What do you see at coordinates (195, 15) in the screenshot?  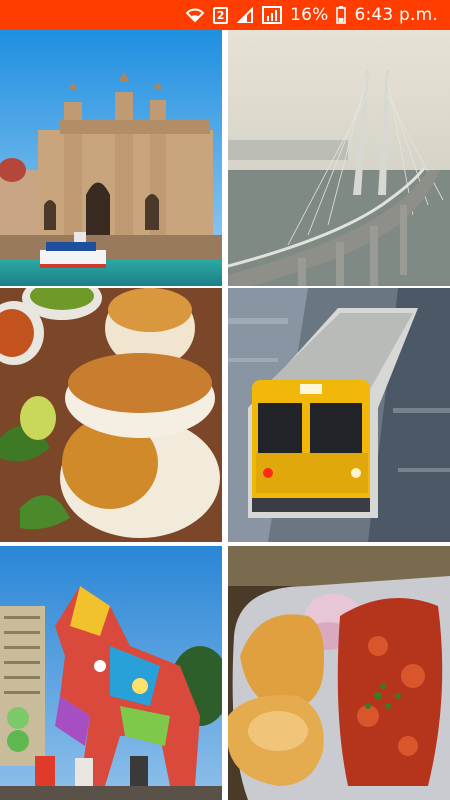 I see `wifi-icon` at bounding box center [195, 15].